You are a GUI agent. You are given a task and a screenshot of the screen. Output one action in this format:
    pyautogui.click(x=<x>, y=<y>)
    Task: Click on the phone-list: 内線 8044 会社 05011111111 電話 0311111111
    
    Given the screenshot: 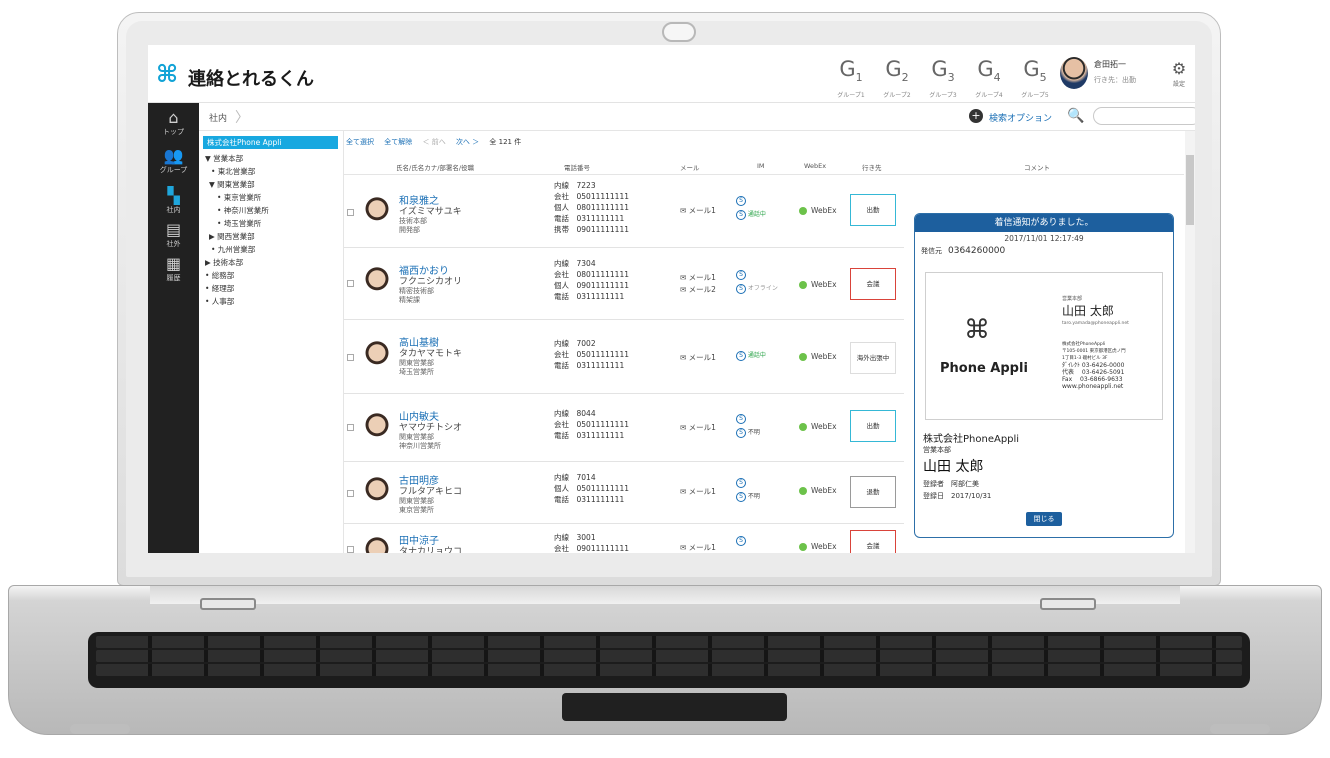 What is the action you would take?
    pyautogui.click(x=591, y=424)
    